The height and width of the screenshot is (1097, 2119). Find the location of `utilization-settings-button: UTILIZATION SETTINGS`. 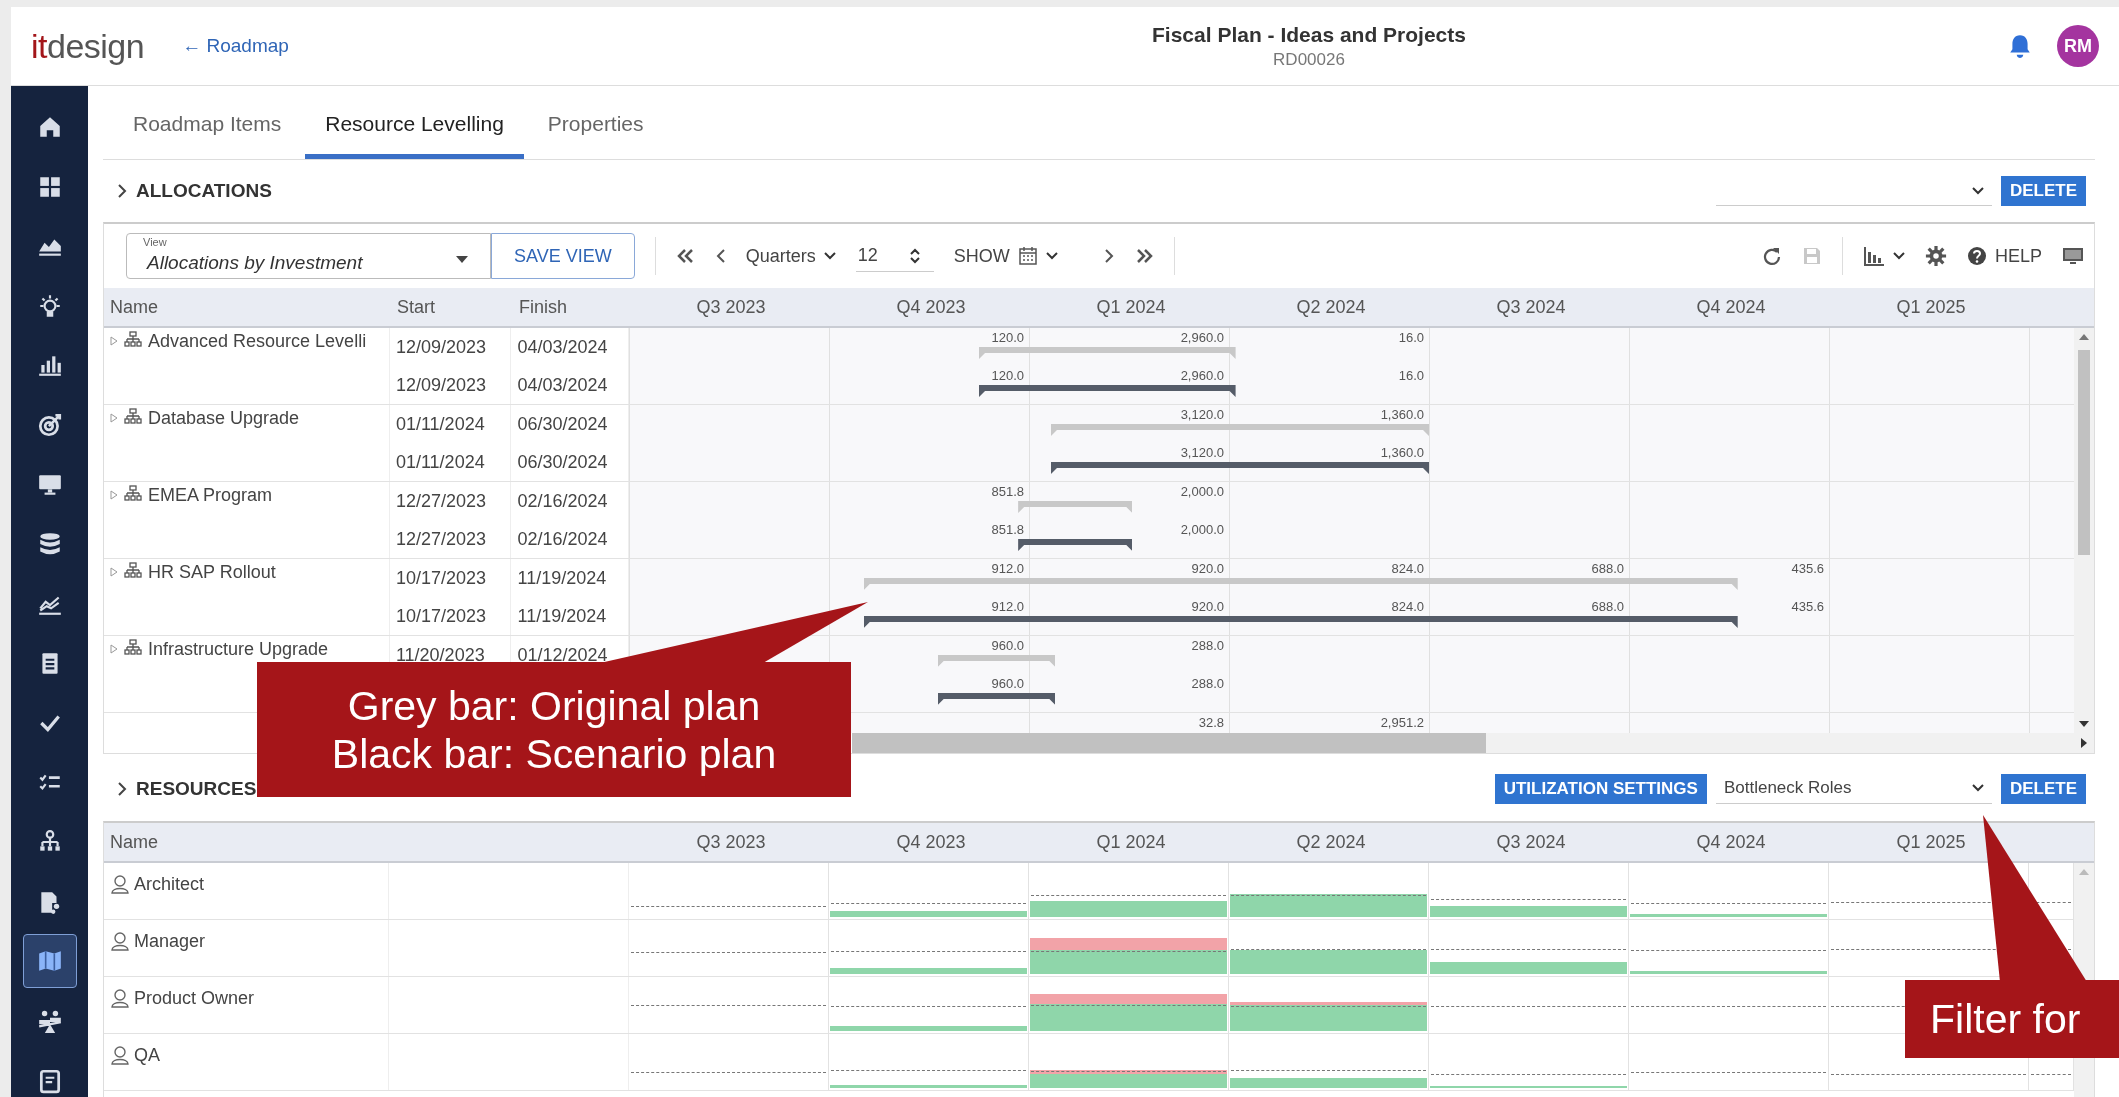

utilization-settings-button: UTILIZATION SETTINGS is located at coordinates (1600, 788).